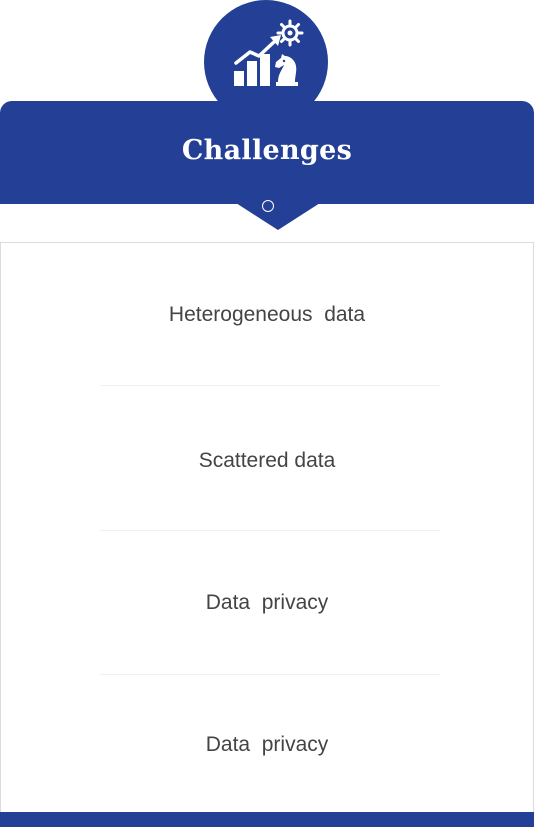 This screenshot has height=827, width=534. I want to click on page-title: Challenges, so click(267, 150).